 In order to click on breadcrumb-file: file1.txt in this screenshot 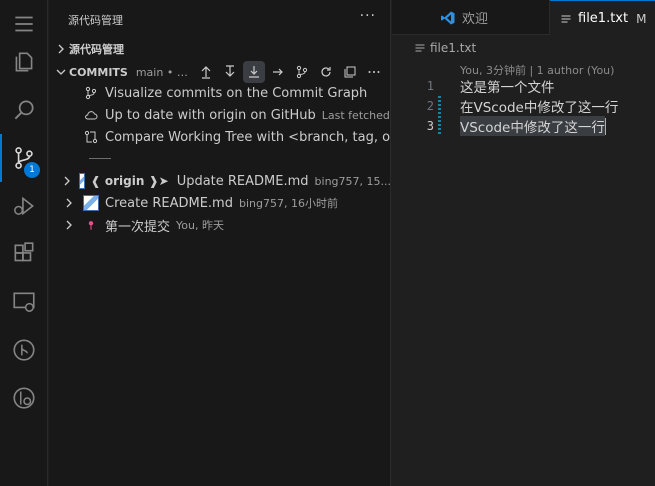, I will do `click(453, 48)`.